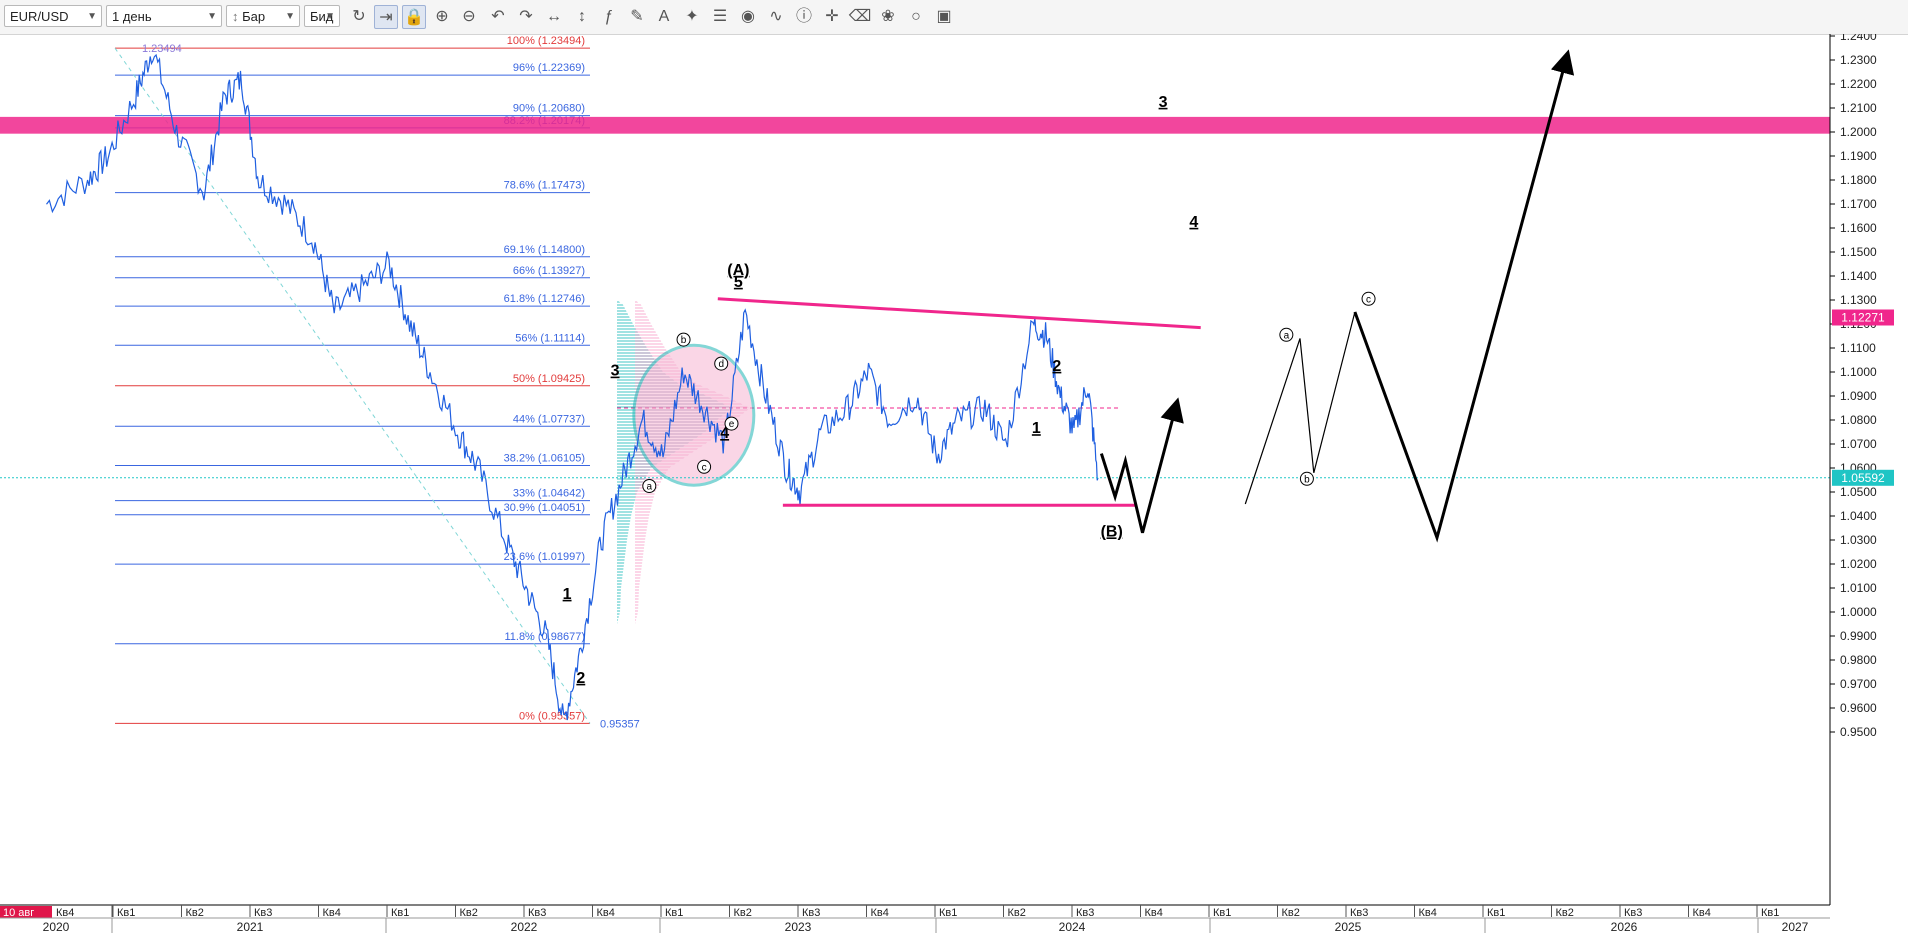 The width and height of the screenshot is (1908, 939). Describe the element at coordinates (544, 557) in the screenshot. I see `fib-level-label: 23.6% (1.01997)` at that location.